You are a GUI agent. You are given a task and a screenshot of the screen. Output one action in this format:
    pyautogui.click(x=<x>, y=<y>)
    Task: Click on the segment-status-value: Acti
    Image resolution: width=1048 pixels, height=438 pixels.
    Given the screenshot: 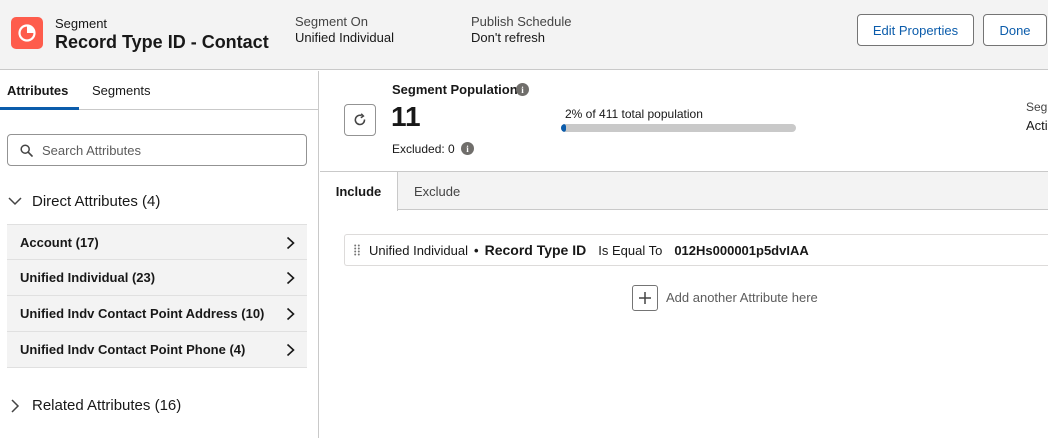 What is the action you would take?
    pyautogui.click(x=1037, y=125)
    